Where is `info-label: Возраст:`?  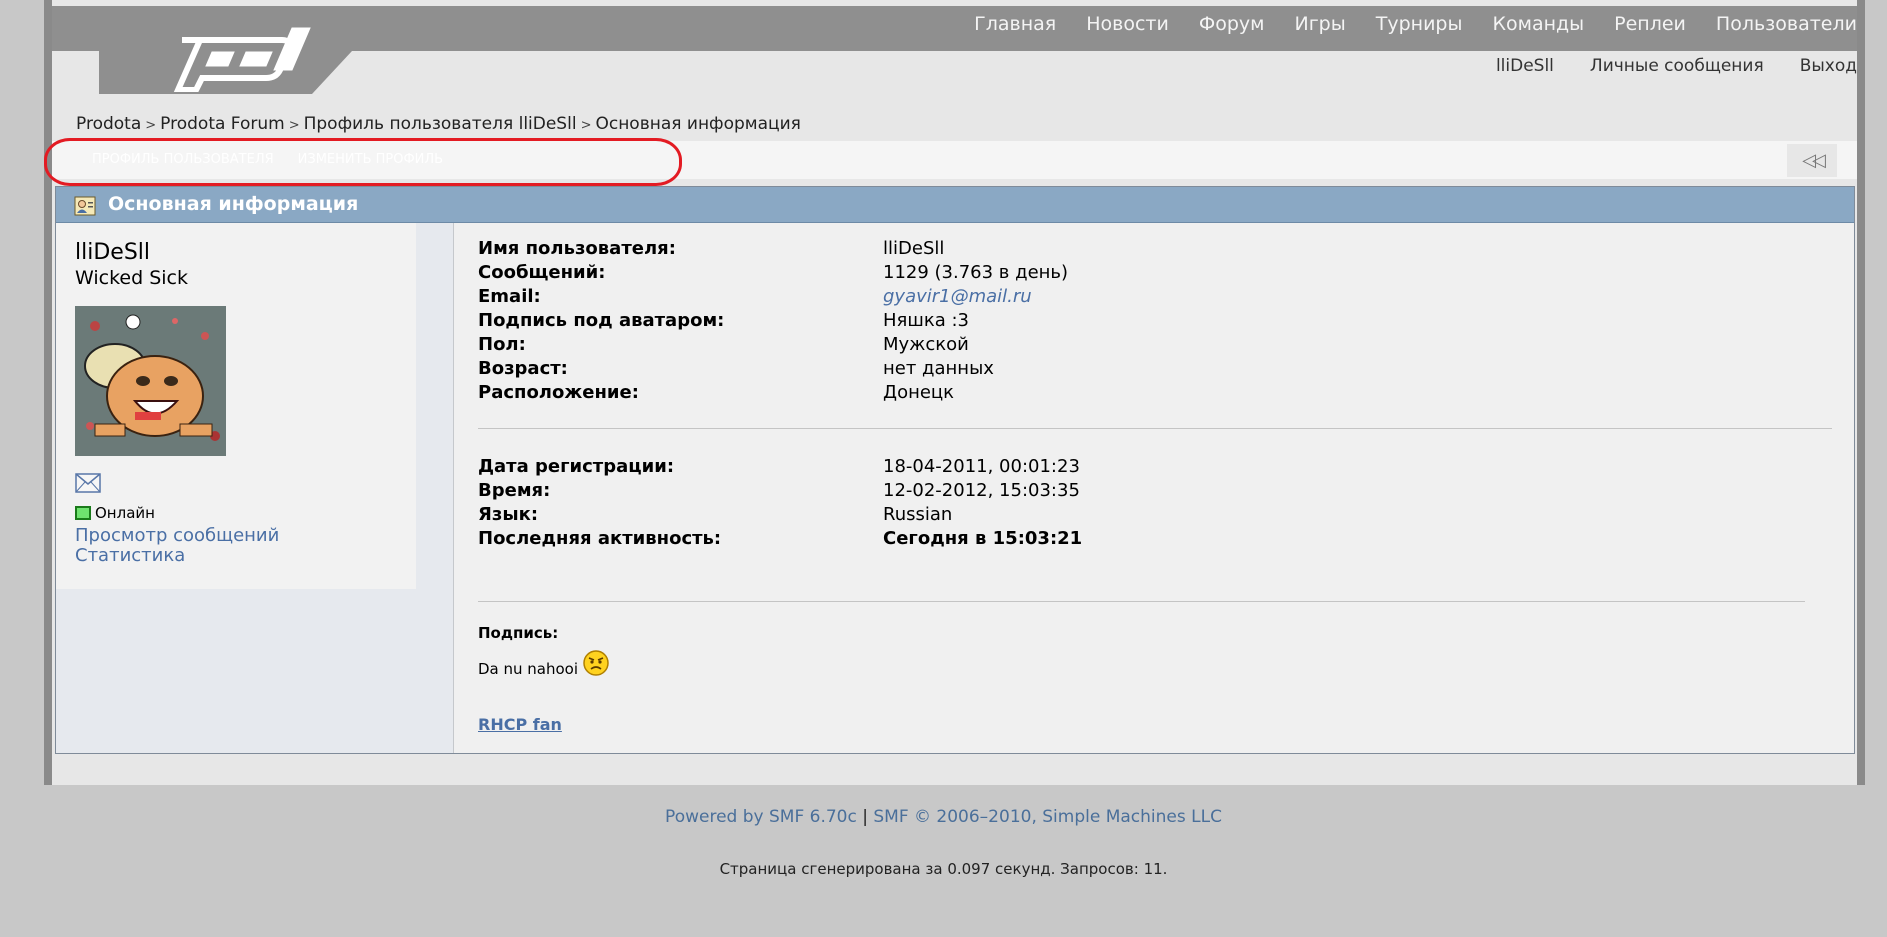 info-label: Возраст: is located at coordinates (523, 368).